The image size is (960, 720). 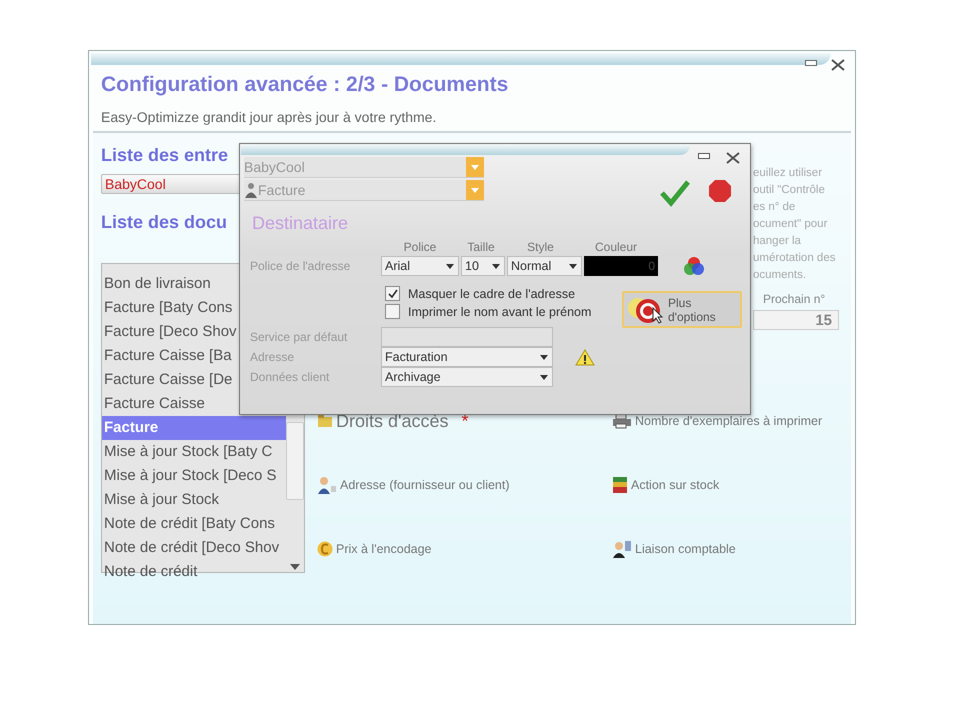 I want to click on list-item: Note de crédit [Baty Cons, so click(x=194, y=524).